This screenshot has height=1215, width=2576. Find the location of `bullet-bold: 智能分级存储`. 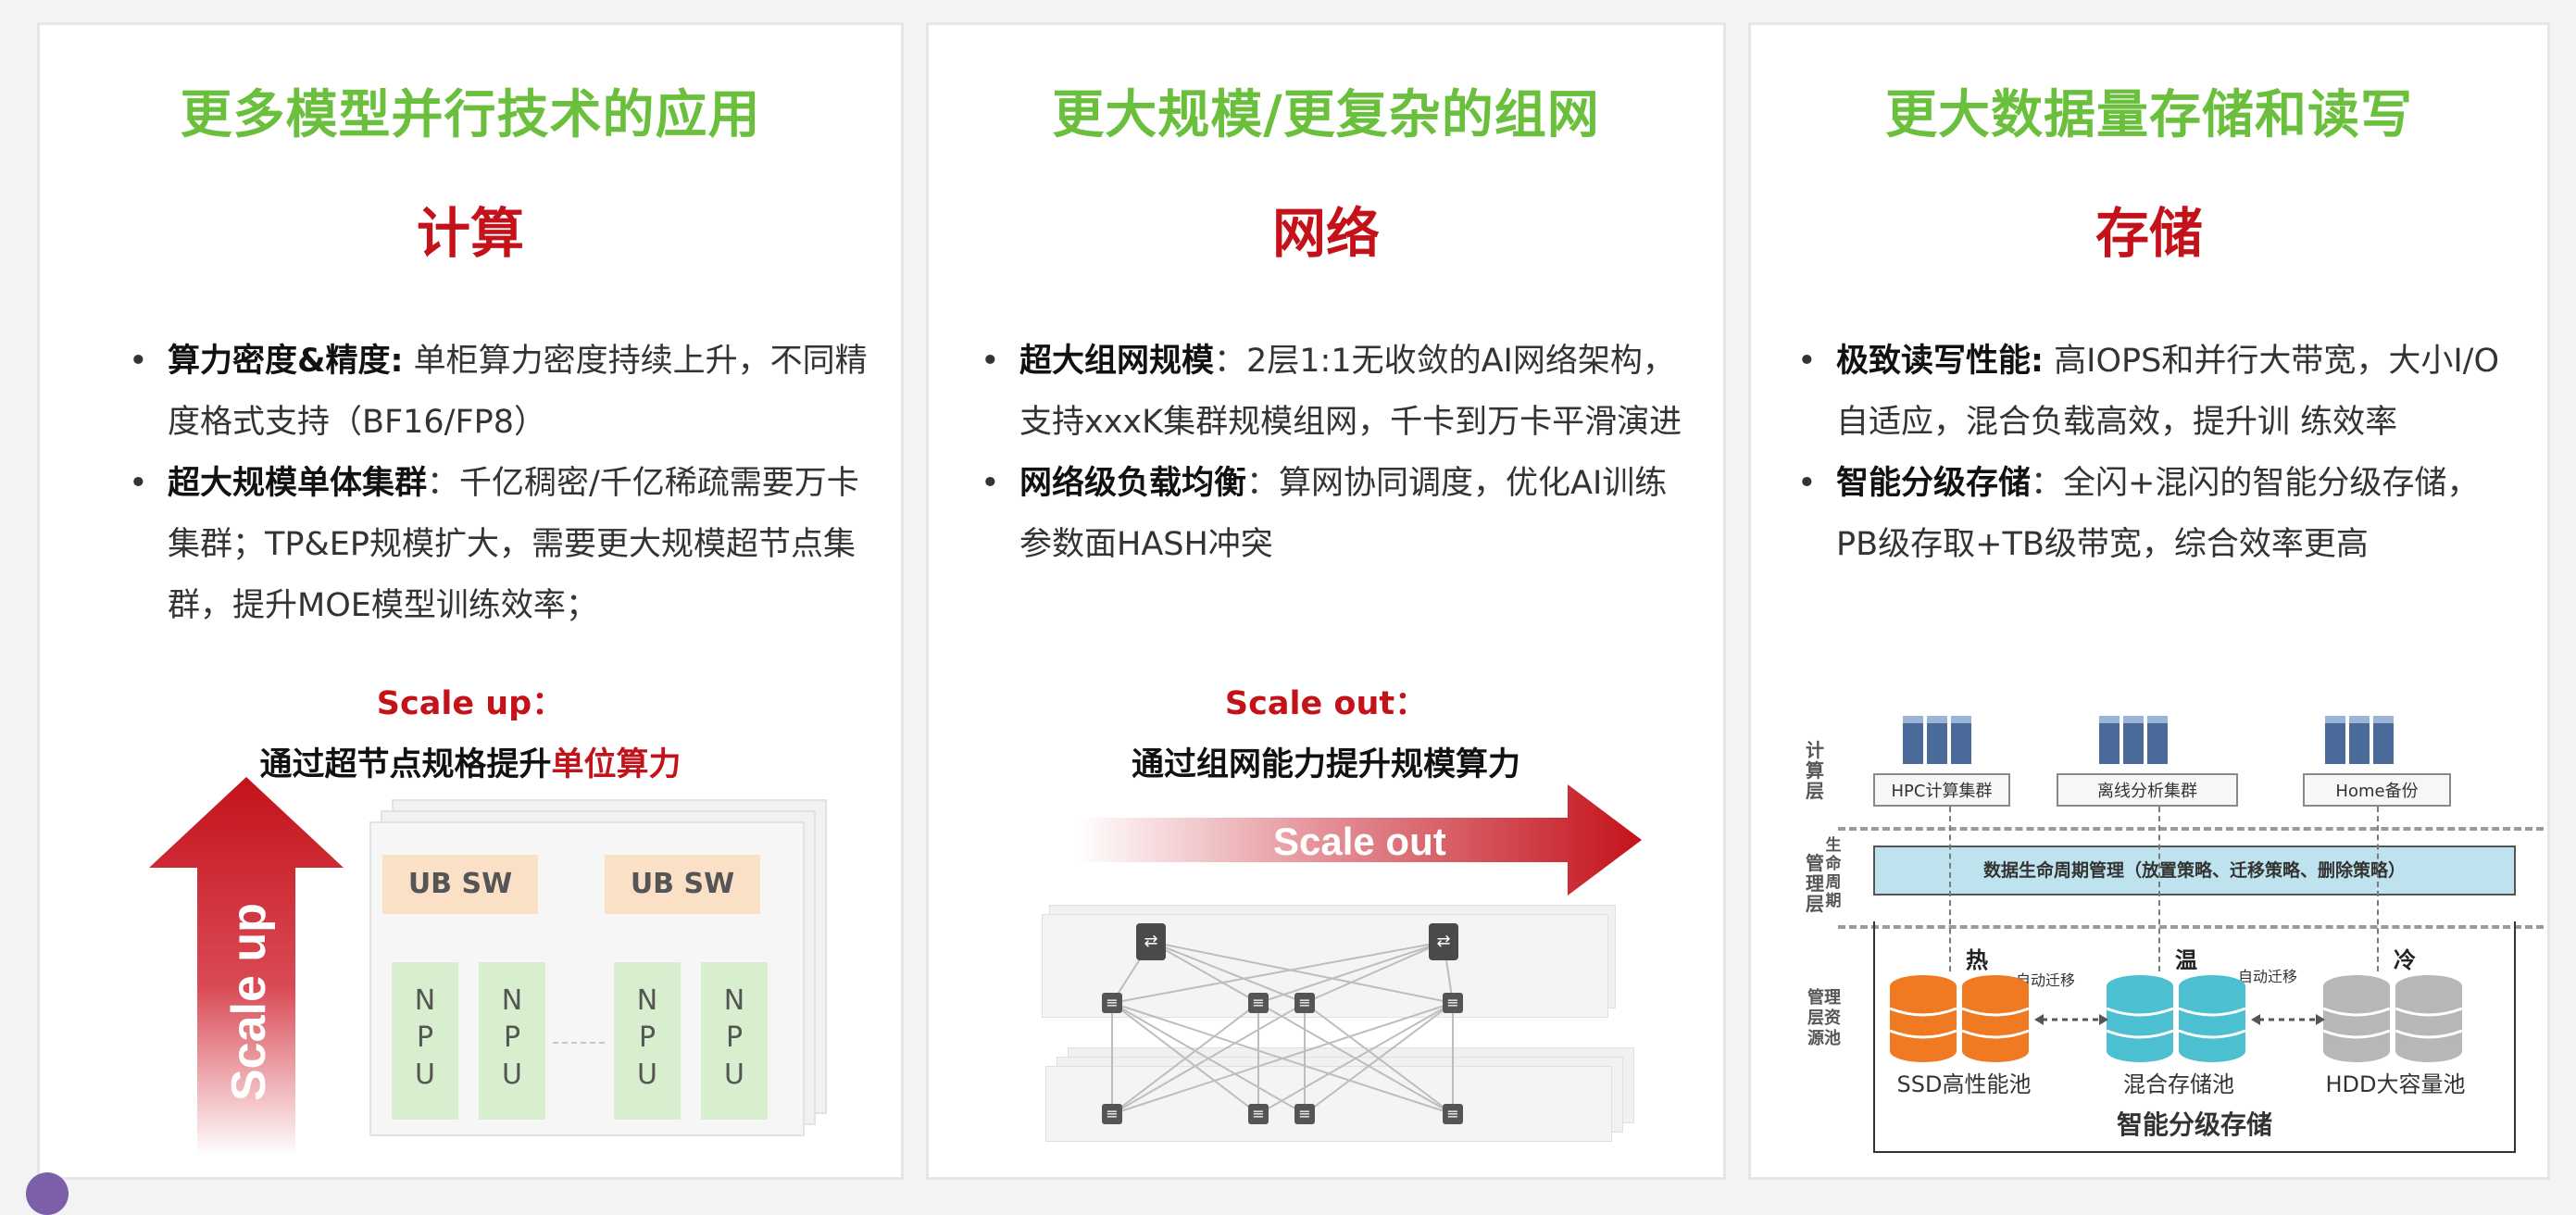

bullet-bold: 智能分级存储 is located at coordinates (1934, 483).